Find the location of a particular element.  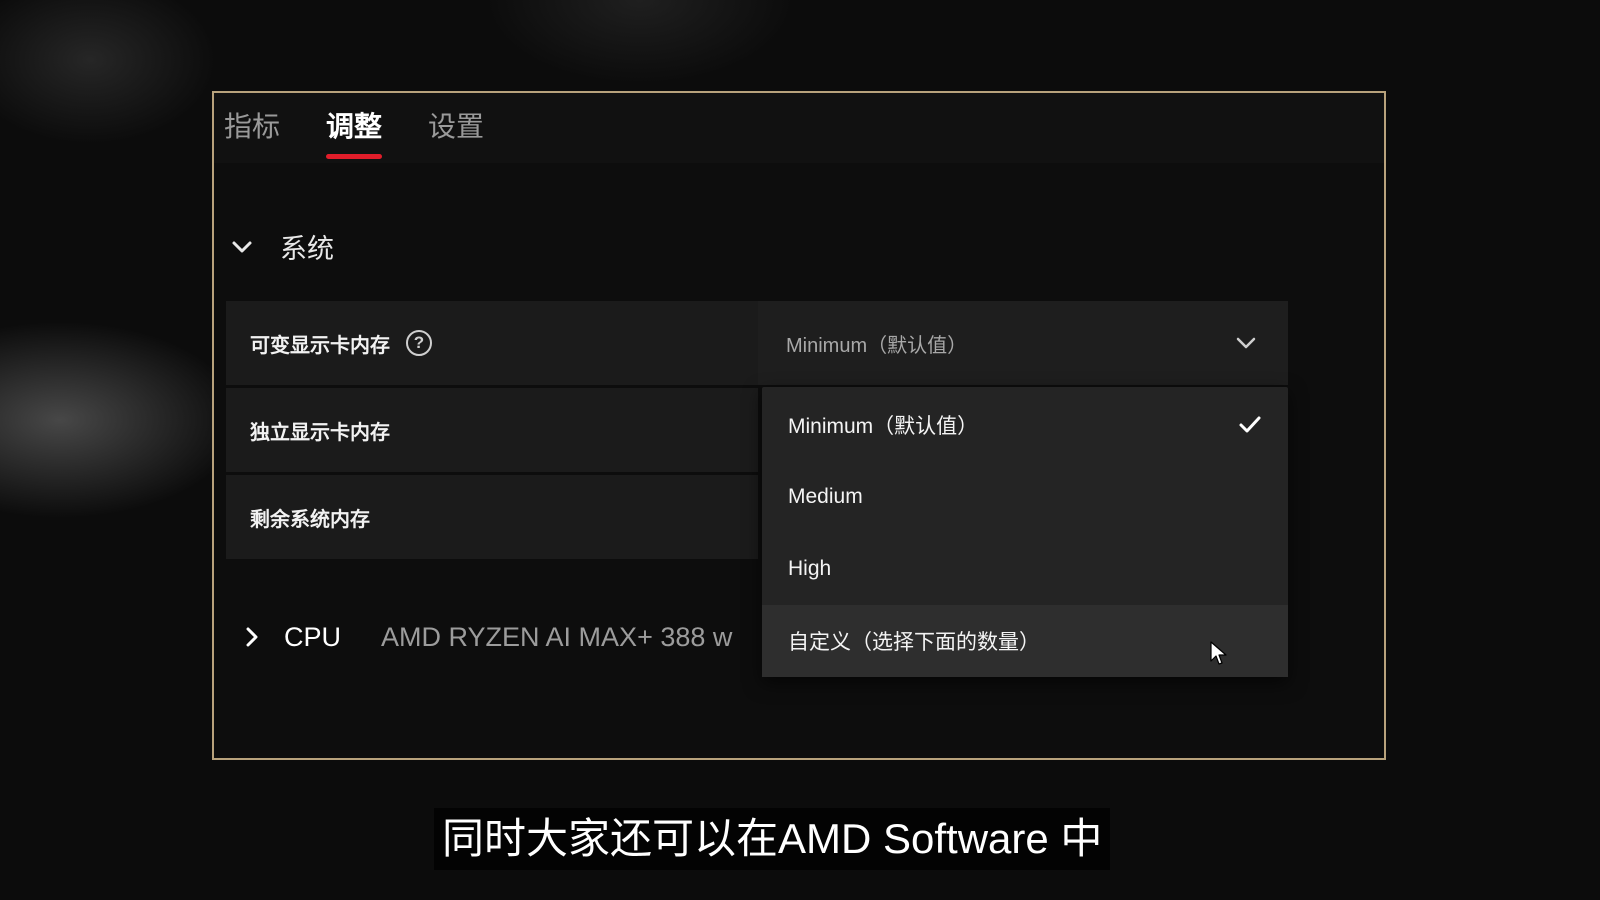

row-dedicated-graphics-memory: 独立显示卡内存 is located at coordinates (492, 430).